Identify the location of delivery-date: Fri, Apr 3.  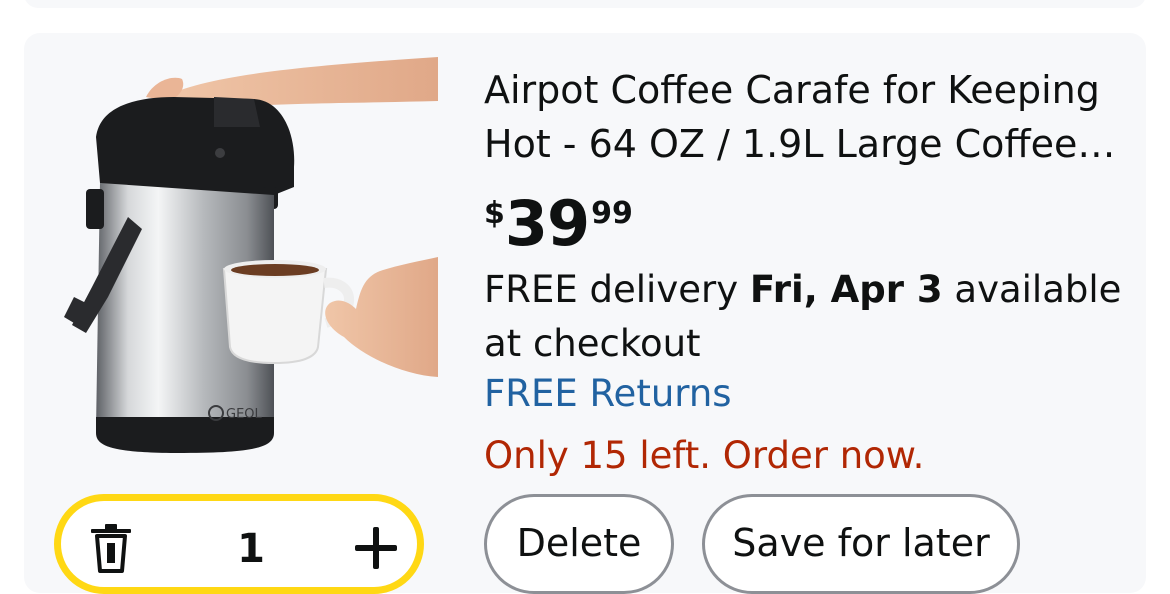
(846, 289).